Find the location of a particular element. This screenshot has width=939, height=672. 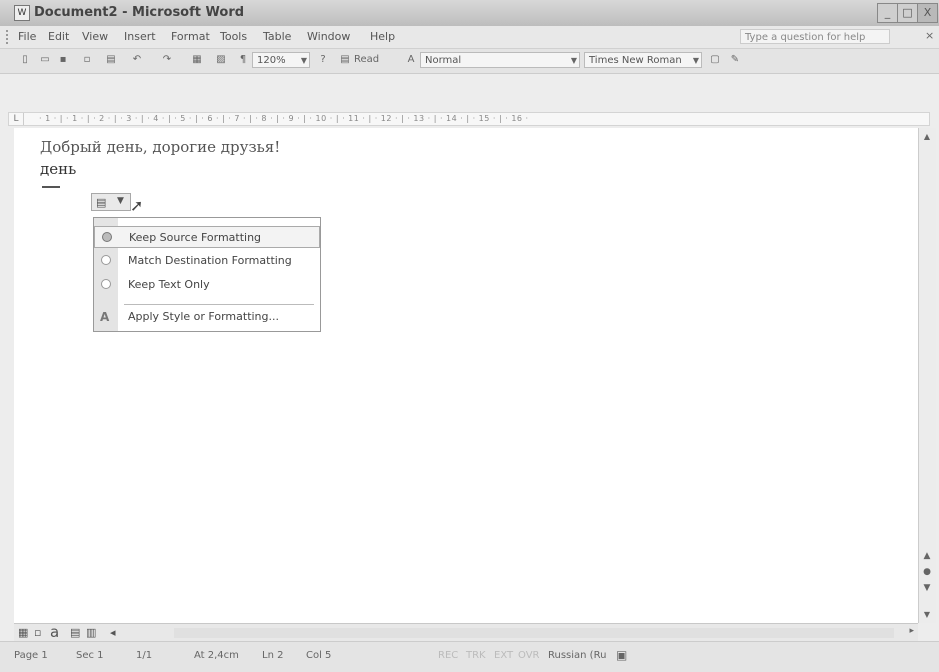

paste-options-button: ▤ ▼ is located at coordinates (111, 202).